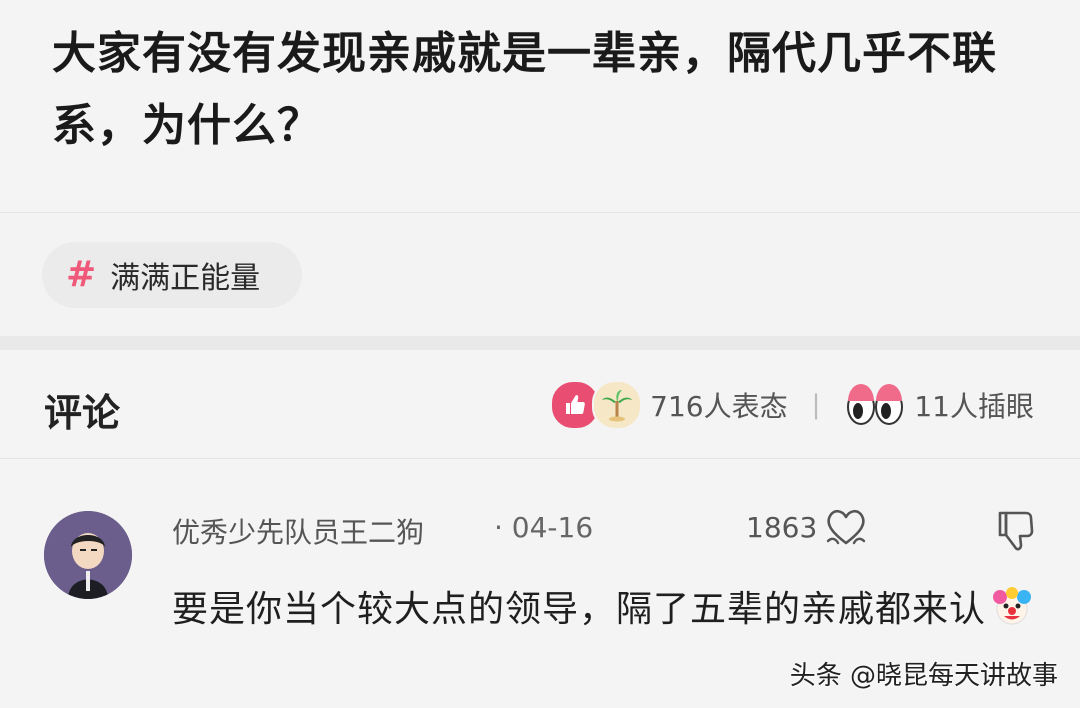  What do you see at coordinates (298, 531) in the screenshot?
I see `comment-username: 优秀少先队员王二狗` at bounding box center [298, 531].